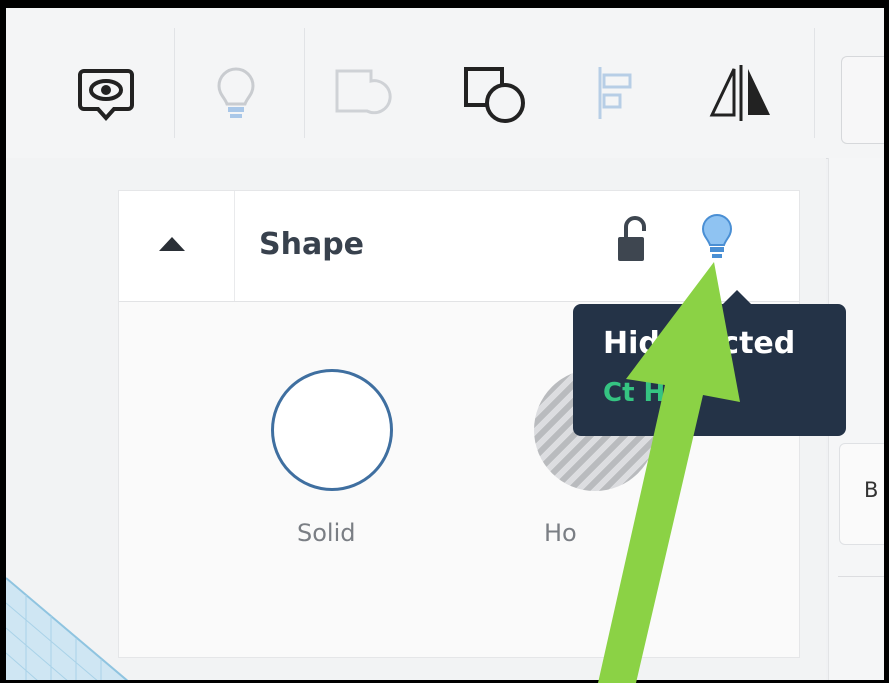 The width and height of the screenshot is (889, 683). What do you see at coordinates (862, 100) in the screenshot?
I see `toolbar-partial-button` at bounding box center [862, 100].